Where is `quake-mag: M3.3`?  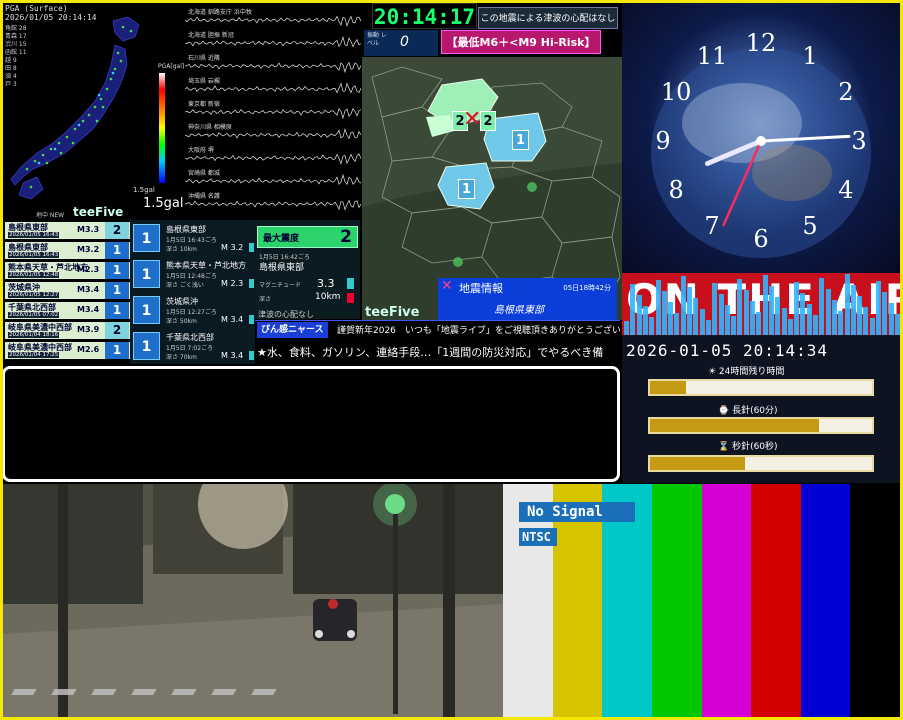
quake-mag: M3.3 is located at coordinates (88, 229).